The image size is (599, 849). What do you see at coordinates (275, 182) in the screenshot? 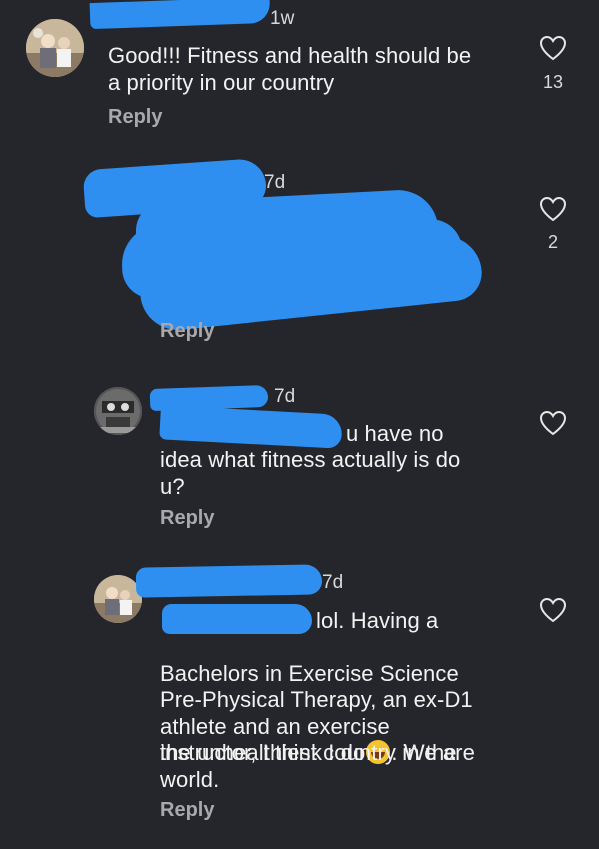
I see `comment-2-time: 7d` at bounding box center [275, 182].